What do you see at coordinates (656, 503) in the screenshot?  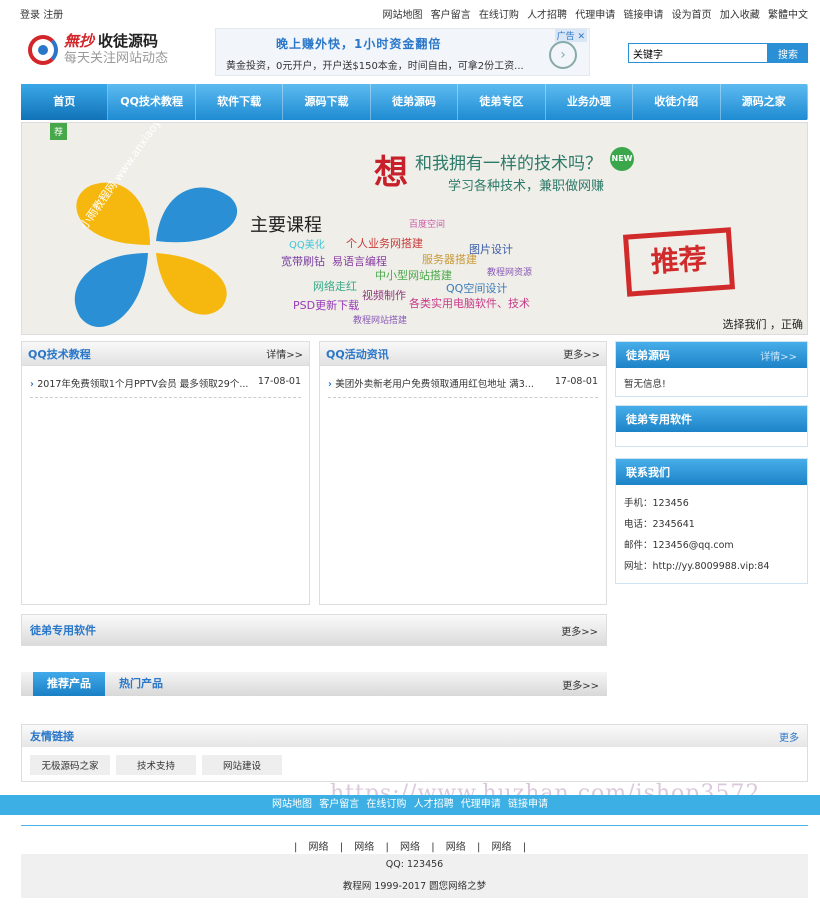 I see `contact-phone: 手机：123456` at bounding box center [656, 503].